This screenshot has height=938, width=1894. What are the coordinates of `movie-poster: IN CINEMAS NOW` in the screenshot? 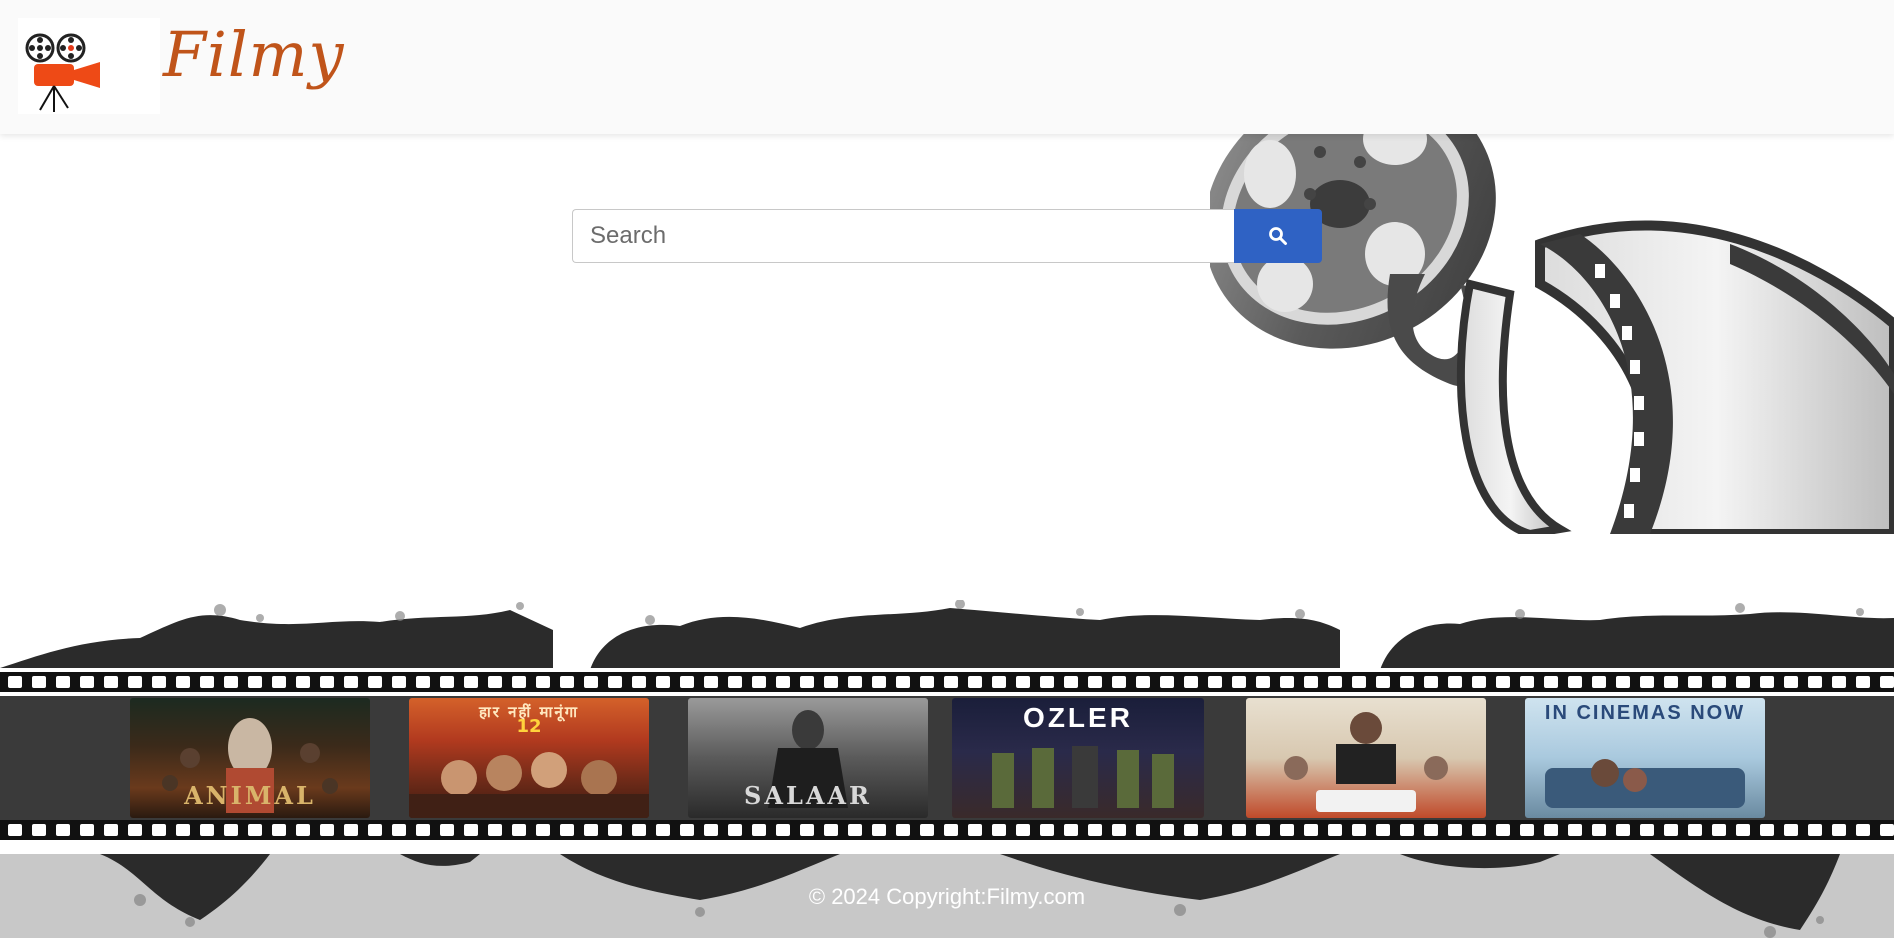 It's located at (1645, 758).